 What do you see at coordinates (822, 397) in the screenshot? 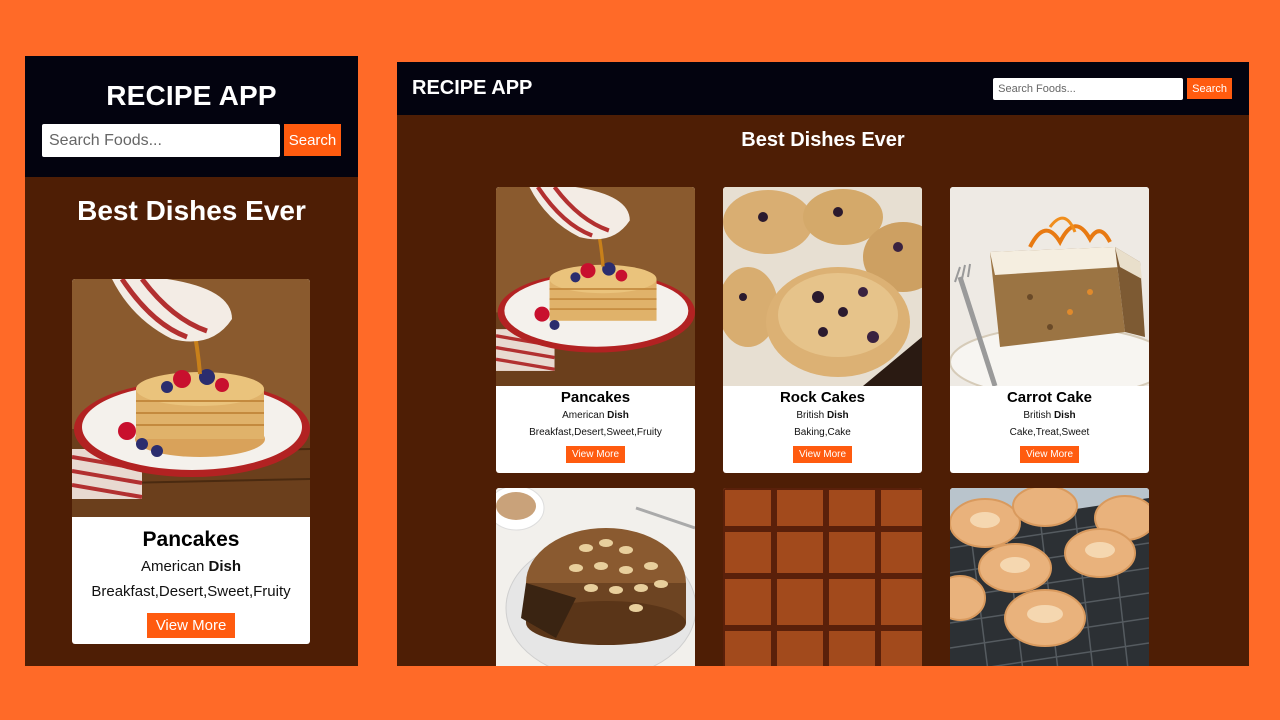
I see `recipe-name: Rock Cakes` at bounding box center [822, 397].